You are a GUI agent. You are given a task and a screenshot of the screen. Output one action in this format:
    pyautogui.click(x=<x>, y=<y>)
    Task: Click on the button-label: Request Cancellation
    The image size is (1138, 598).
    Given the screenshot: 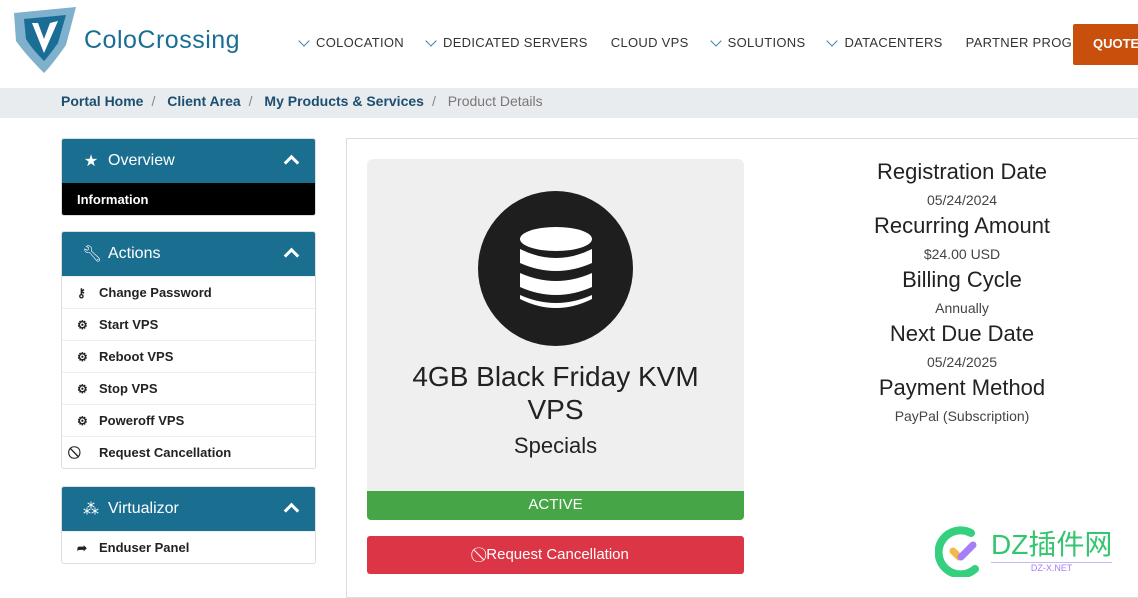 What is the action you would take?
    pyautogui.click(x=557, y=554)
    